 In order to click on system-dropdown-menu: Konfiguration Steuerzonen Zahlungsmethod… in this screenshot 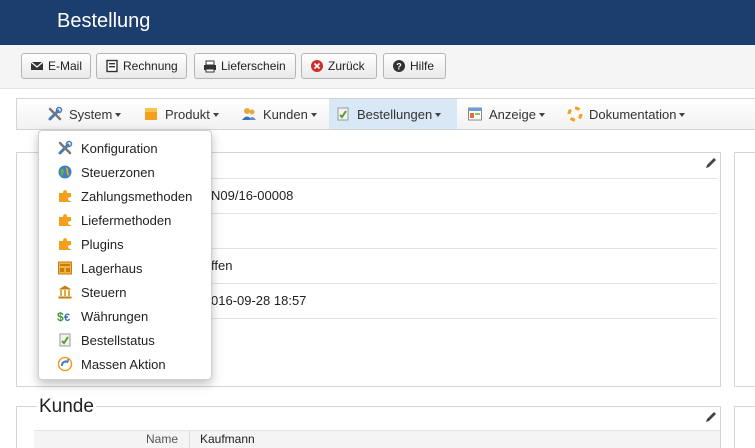, I will do `click(125, 255)`.